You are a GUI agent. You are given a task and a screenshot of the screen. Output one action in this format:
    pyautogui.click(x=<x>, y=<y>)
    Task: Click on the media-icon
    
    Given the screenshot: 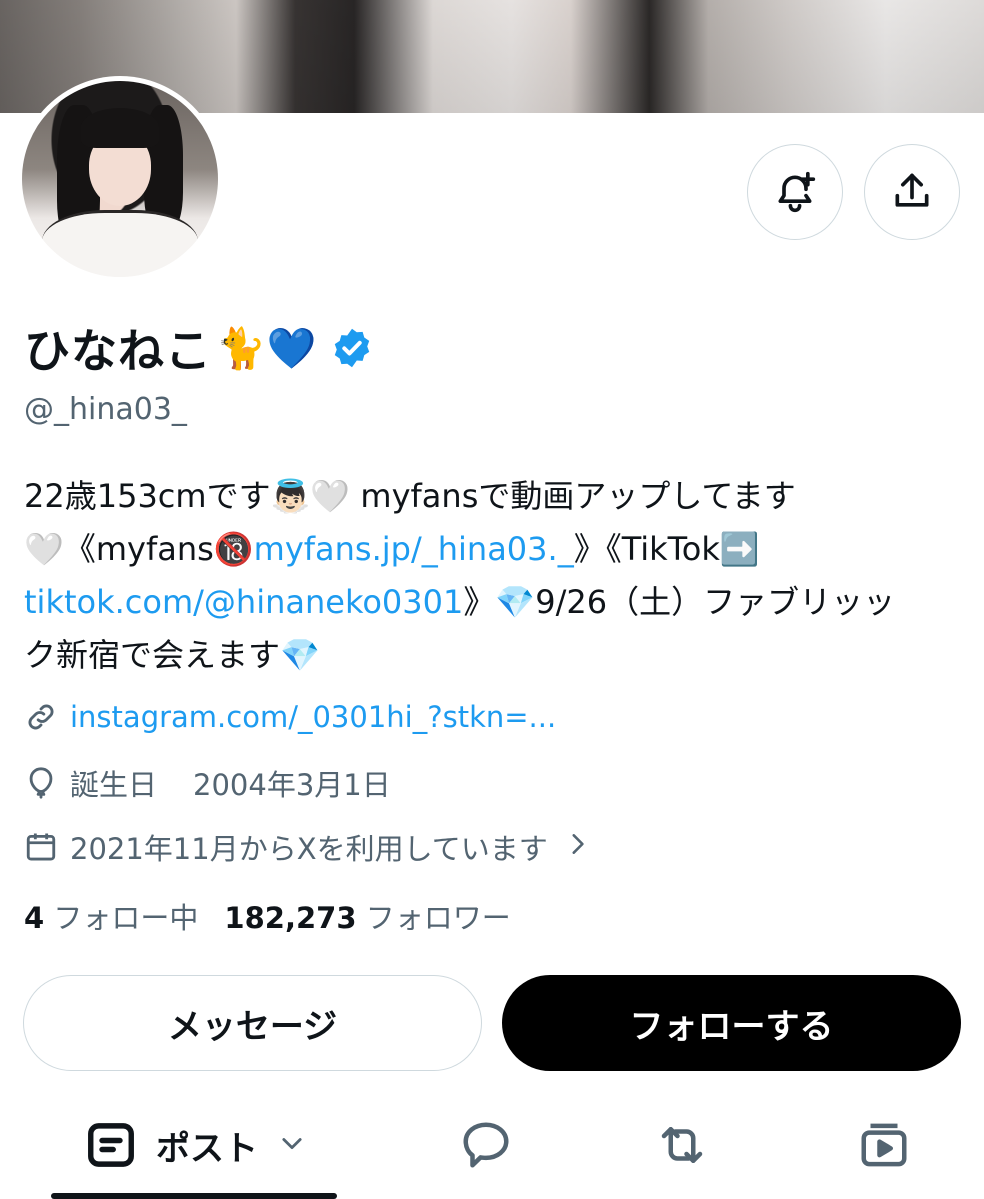 What is the action you would take?
    pyautogui.click(x=884, y=1145)
    